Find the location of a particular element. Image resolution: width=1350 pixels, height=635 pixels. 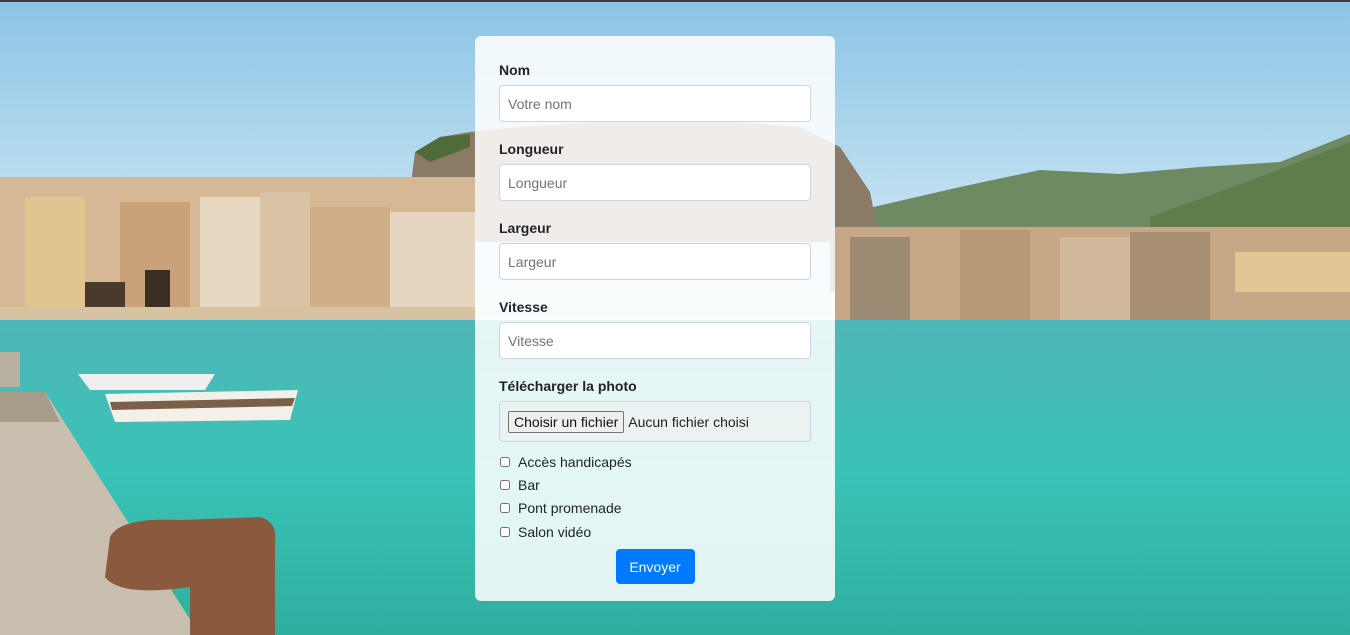

field-nom: Nom is located at coordinates (655, 91).